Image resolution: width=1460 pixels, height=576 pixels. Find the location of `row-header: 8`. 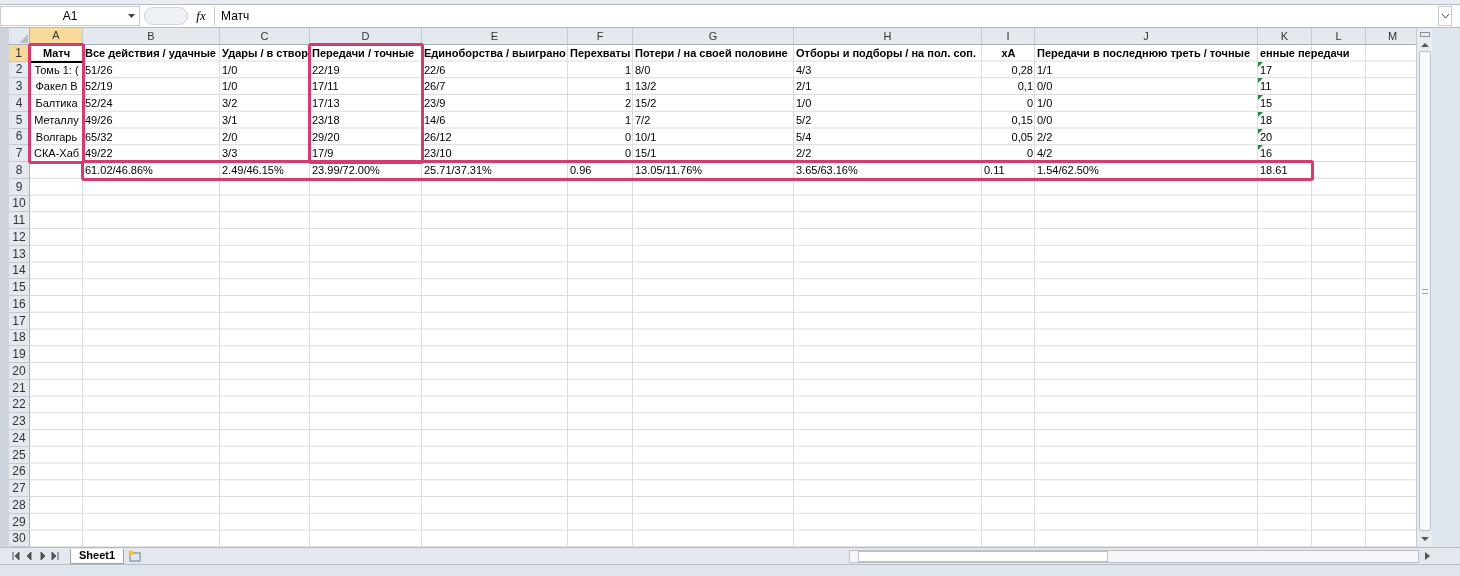

row-header: 8 is located at coordinates (19, 170).